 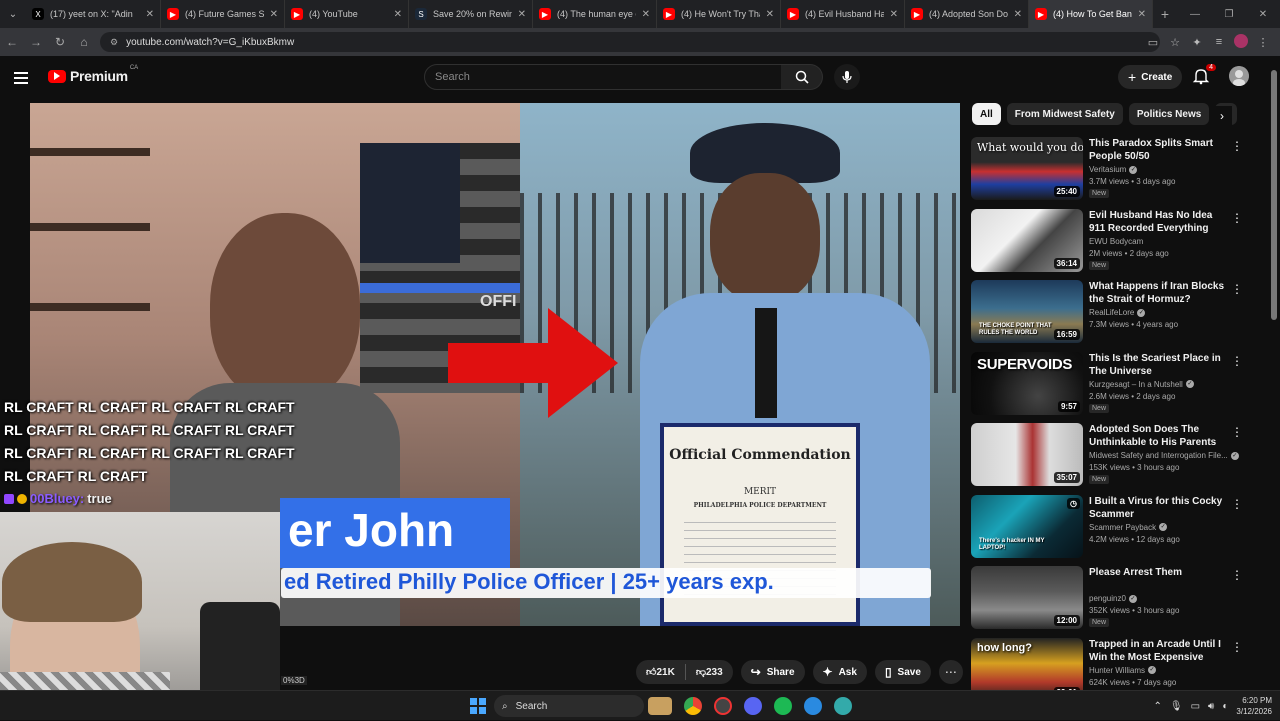 What do you see at coordinates (12, 42) in the screenshot?
I see `back-icon: ←` at bounding box center [12, 42].